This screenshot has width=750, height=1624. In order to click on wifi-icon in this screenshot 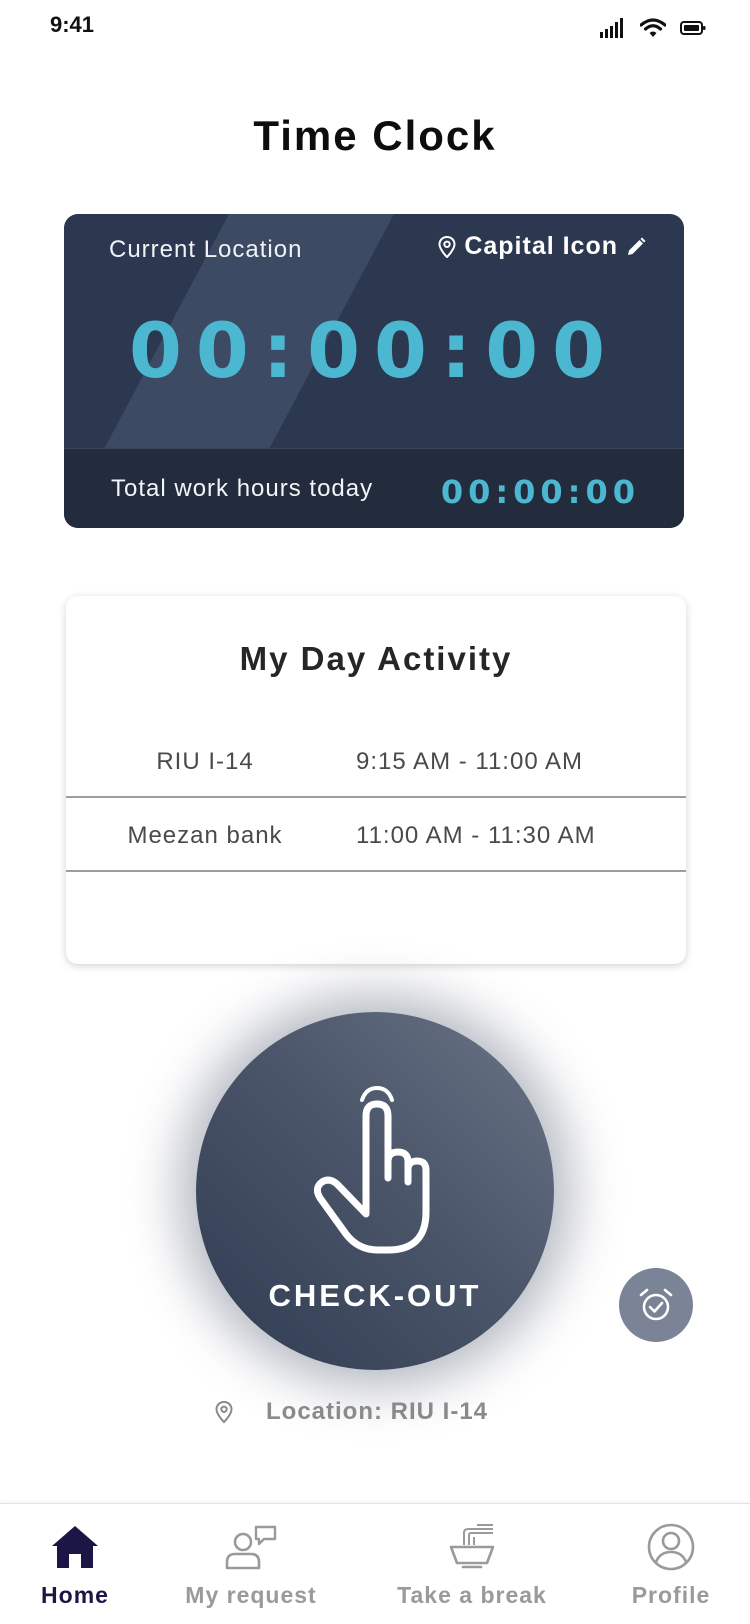, I will do `click(653, 27)`.